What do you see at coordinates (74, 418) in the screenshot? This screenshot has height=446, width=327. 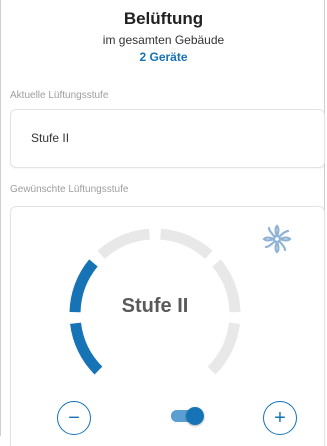 I see `decrease-button: −` at bounding box center [74, 418].